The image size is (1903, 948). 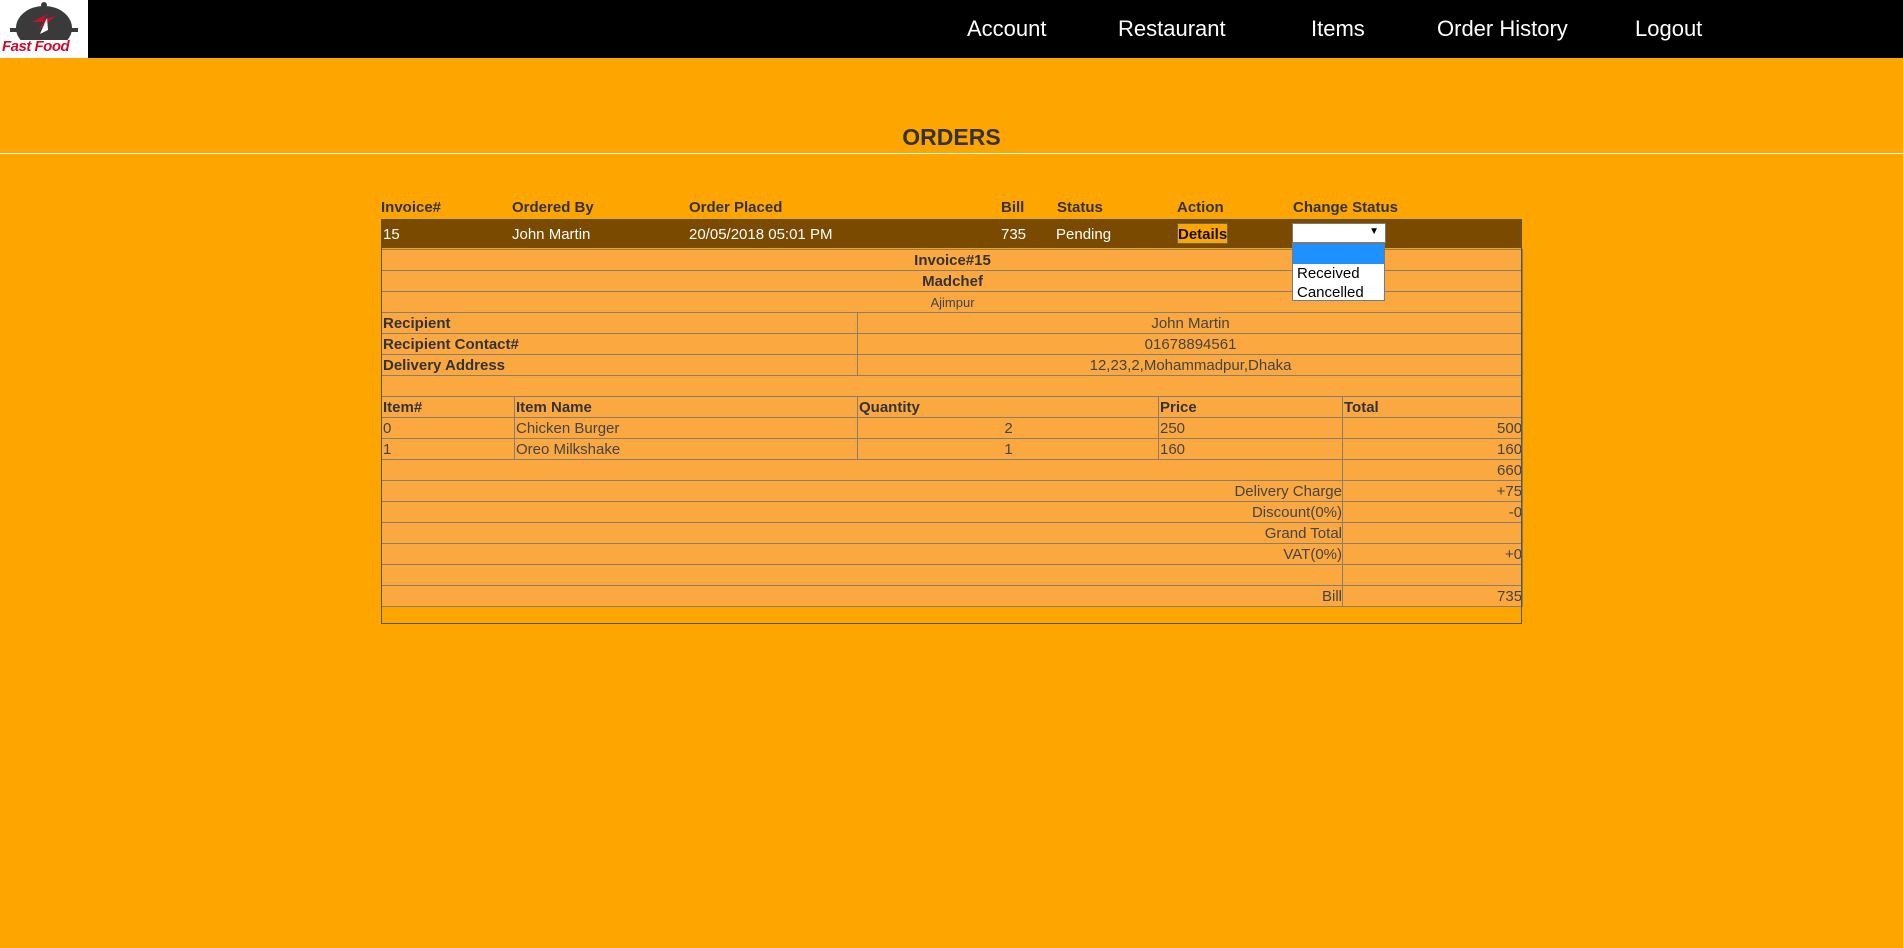 I want to click on table-row: Delivery Charge +75, so click(x=952, y=491).